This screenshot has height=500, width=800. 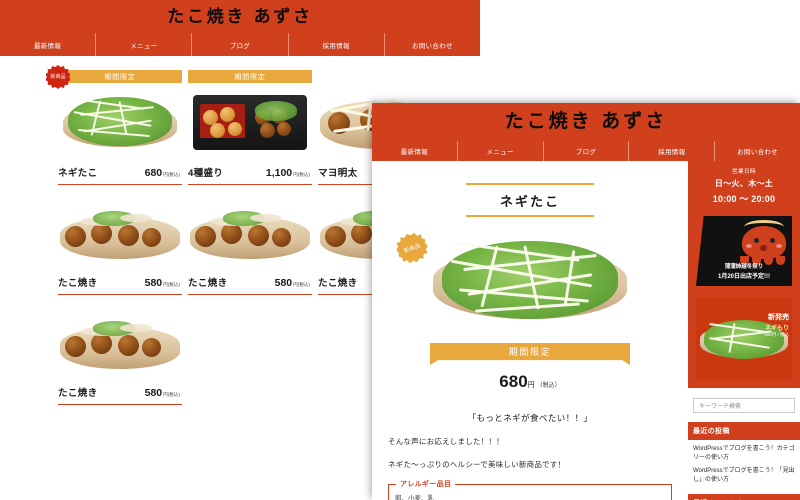 I want to click on site-header-listing: たこ焼き あずさ, so click(x=240, y=16).